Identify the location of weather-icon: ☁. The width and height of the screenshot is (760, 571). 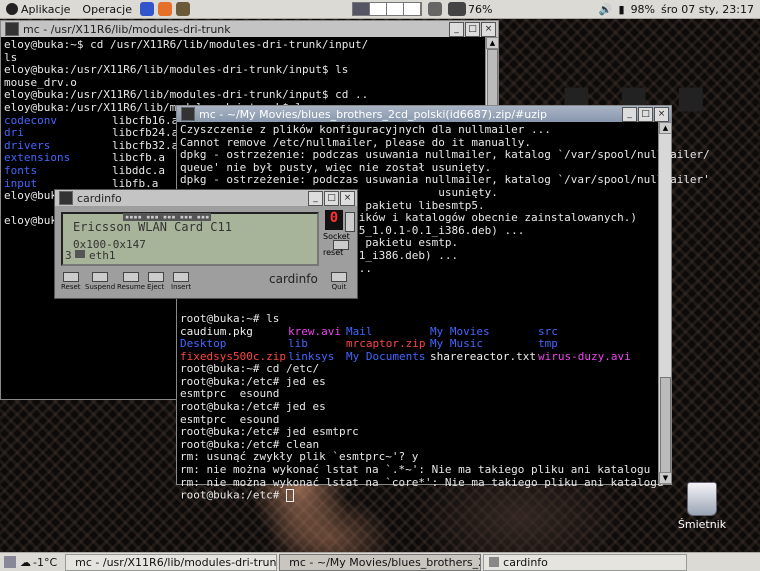
(25, 562).